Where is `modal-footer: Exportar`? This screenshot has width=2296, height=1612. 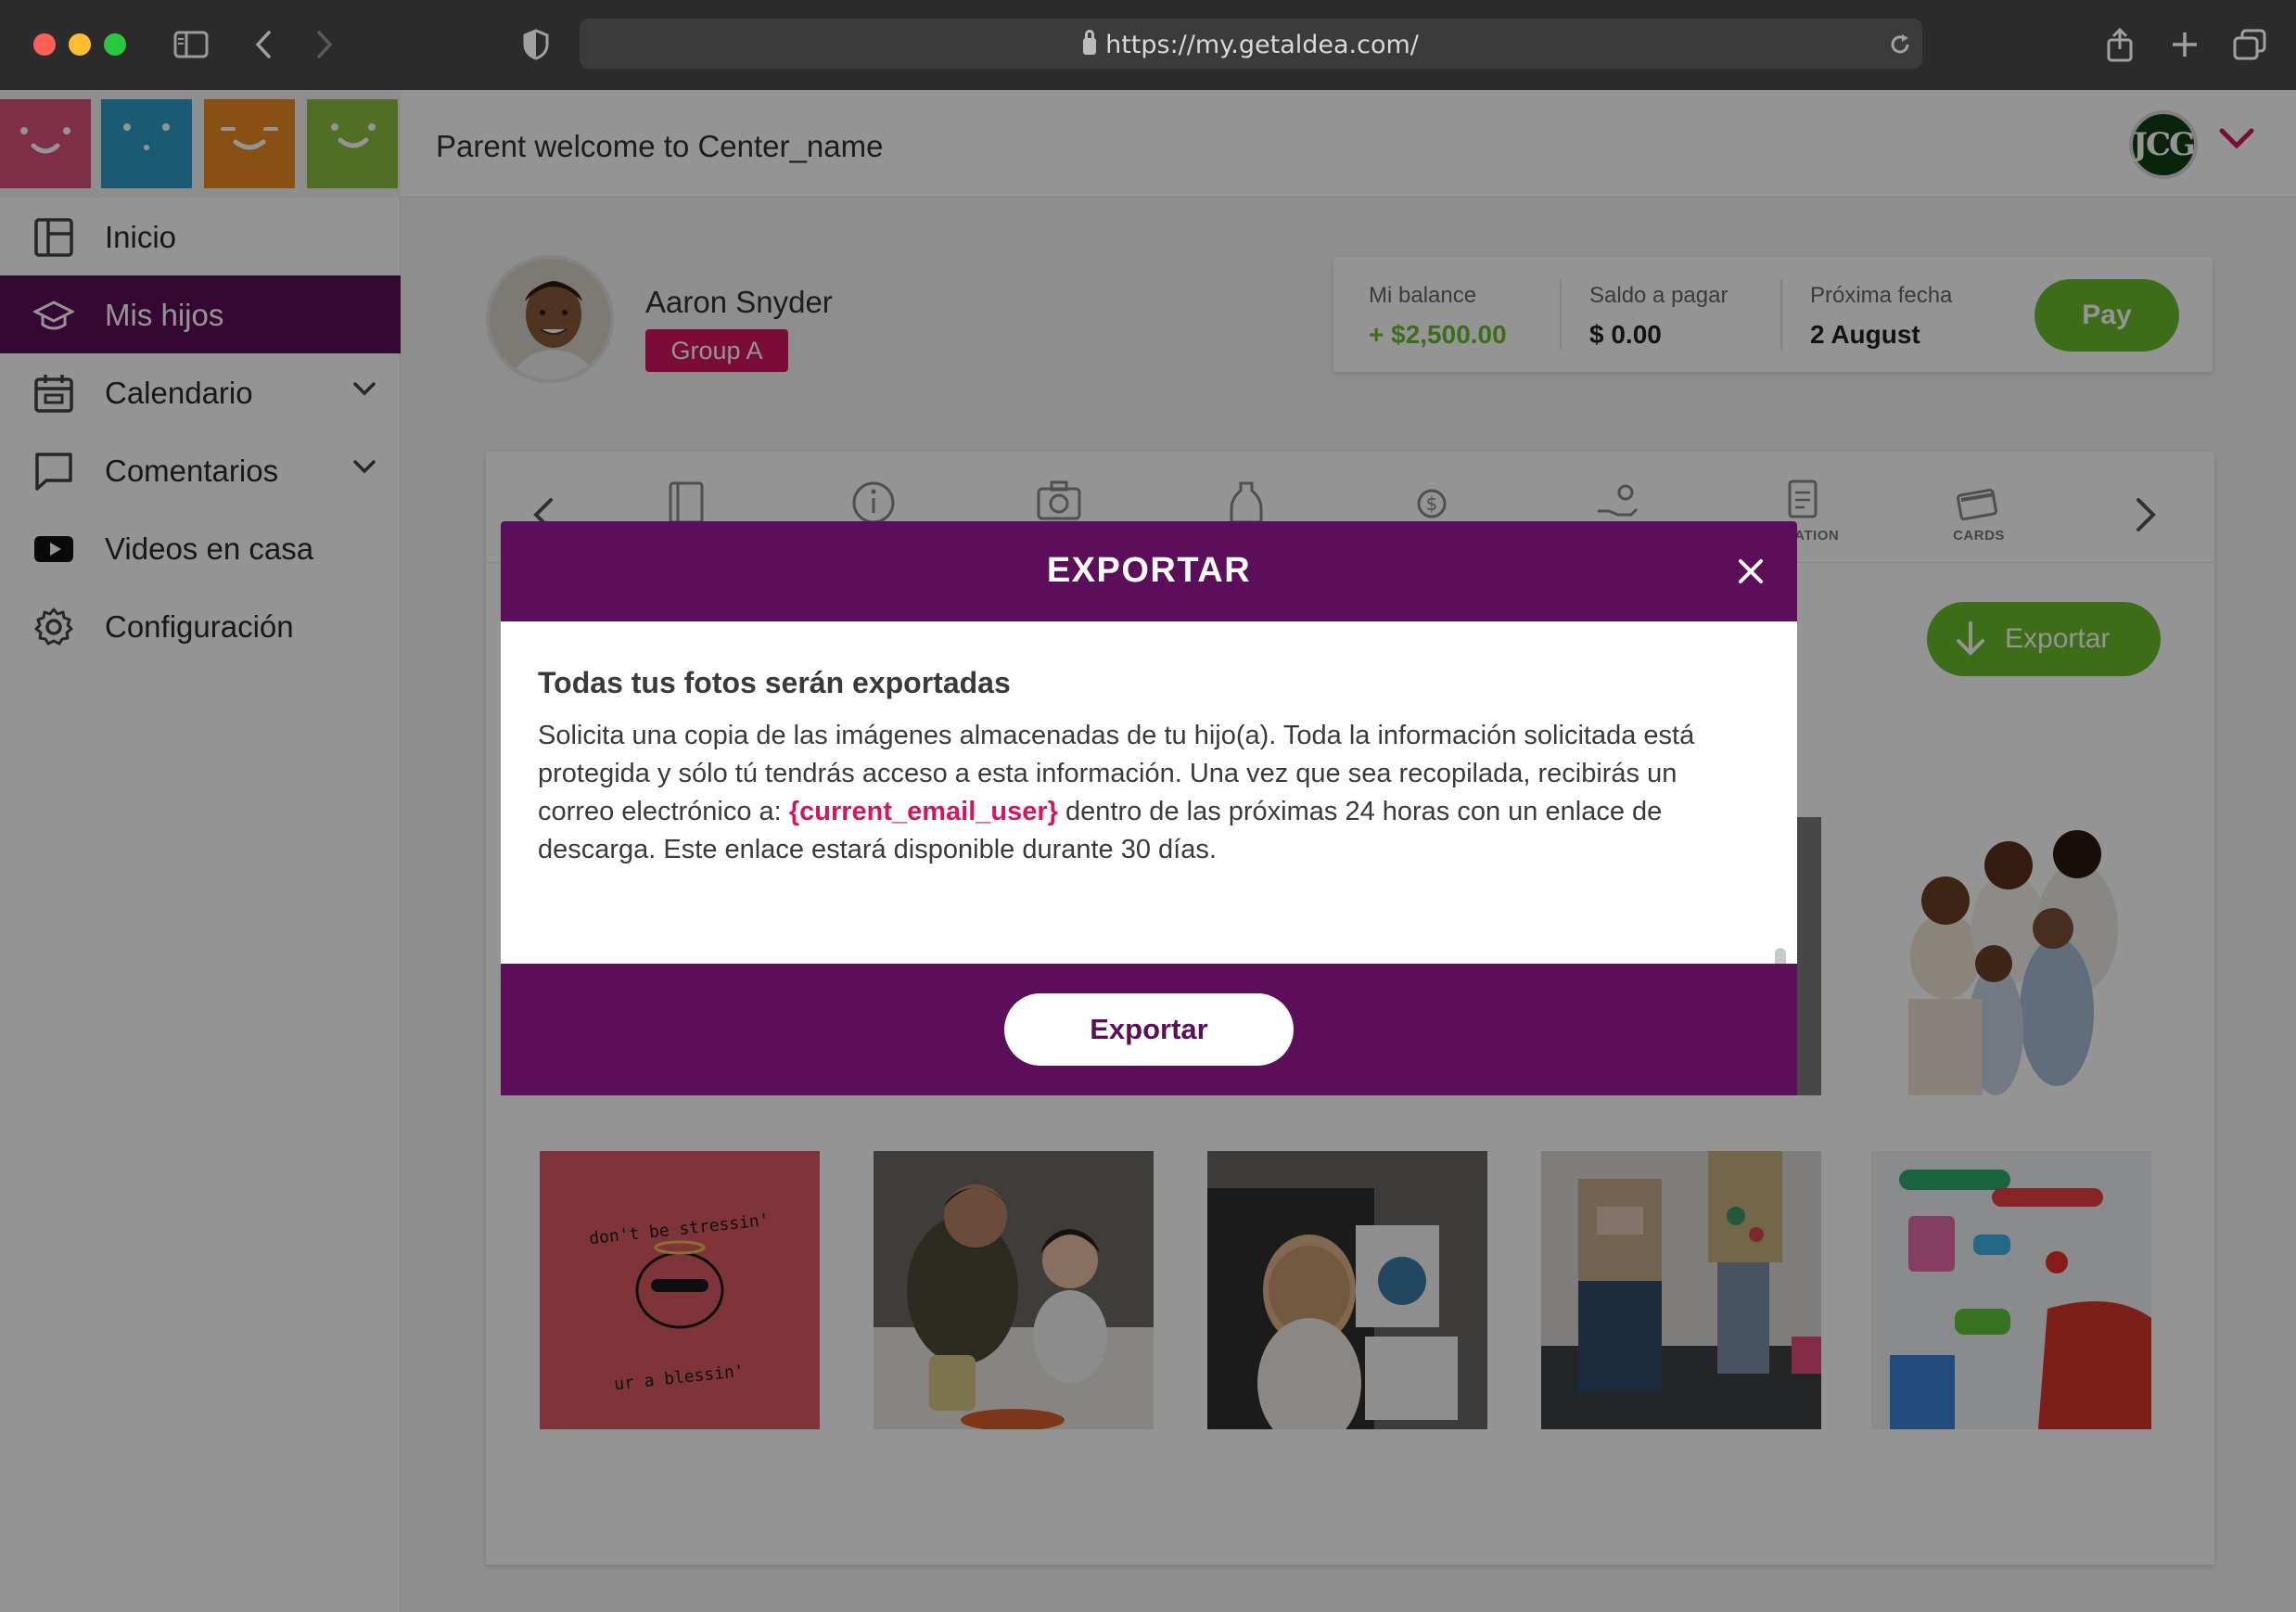
modal-footer: Exportar is located at coordinates (1149, 1029).